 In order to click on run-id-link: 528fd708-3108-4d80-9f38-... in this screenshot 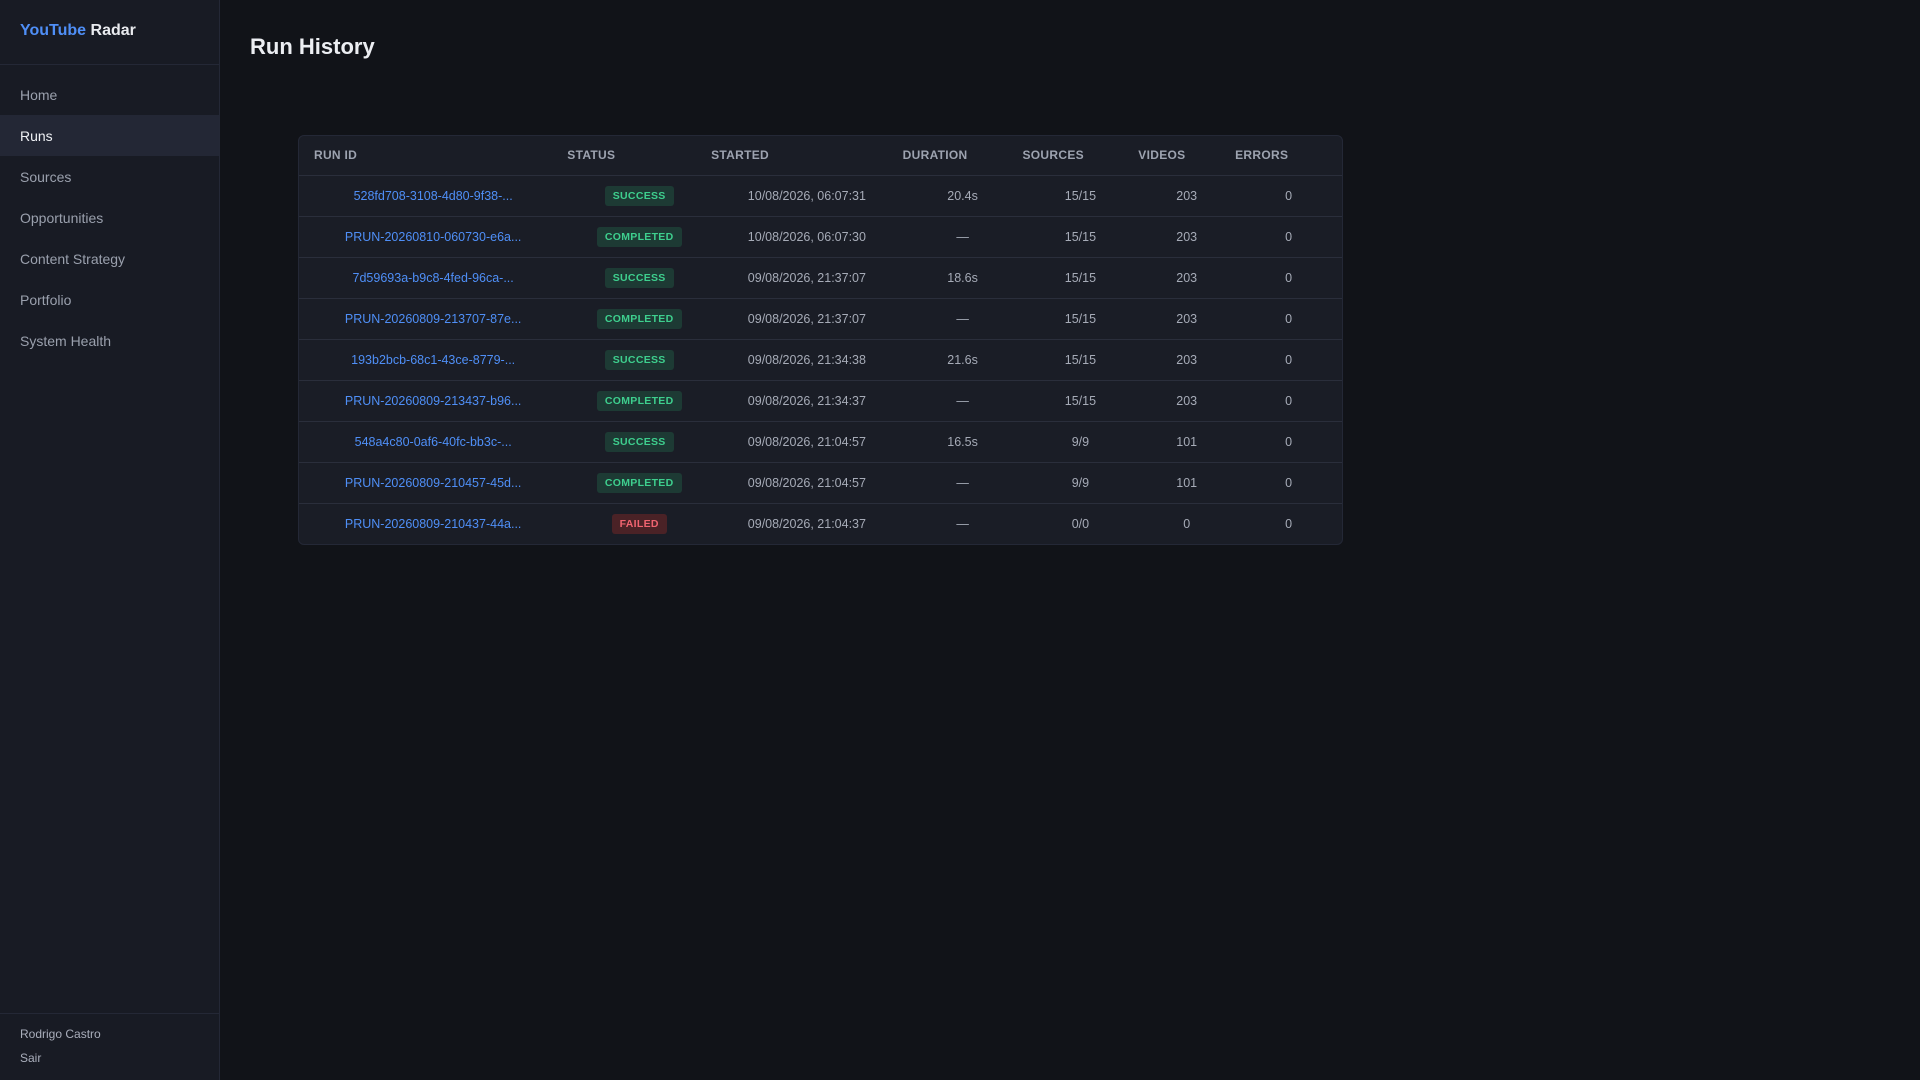, I will do `click(433, 196)`.